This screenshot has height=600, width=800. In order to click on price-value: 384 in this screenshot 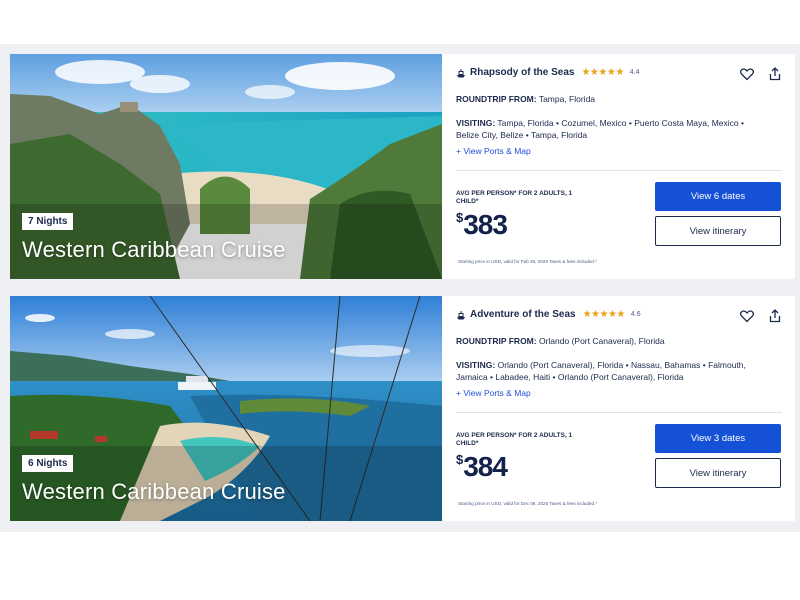, I will do `click(485, 466)`.